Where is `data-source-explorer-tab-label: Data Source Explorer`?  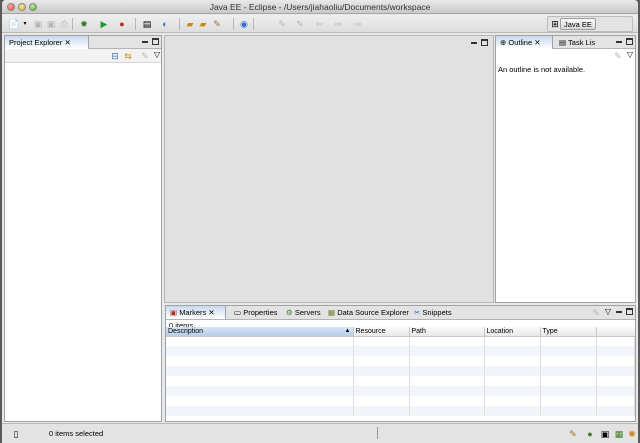 data-source-explorer-tab-label: Data Source Explorer is located at coordinates (373, 312).